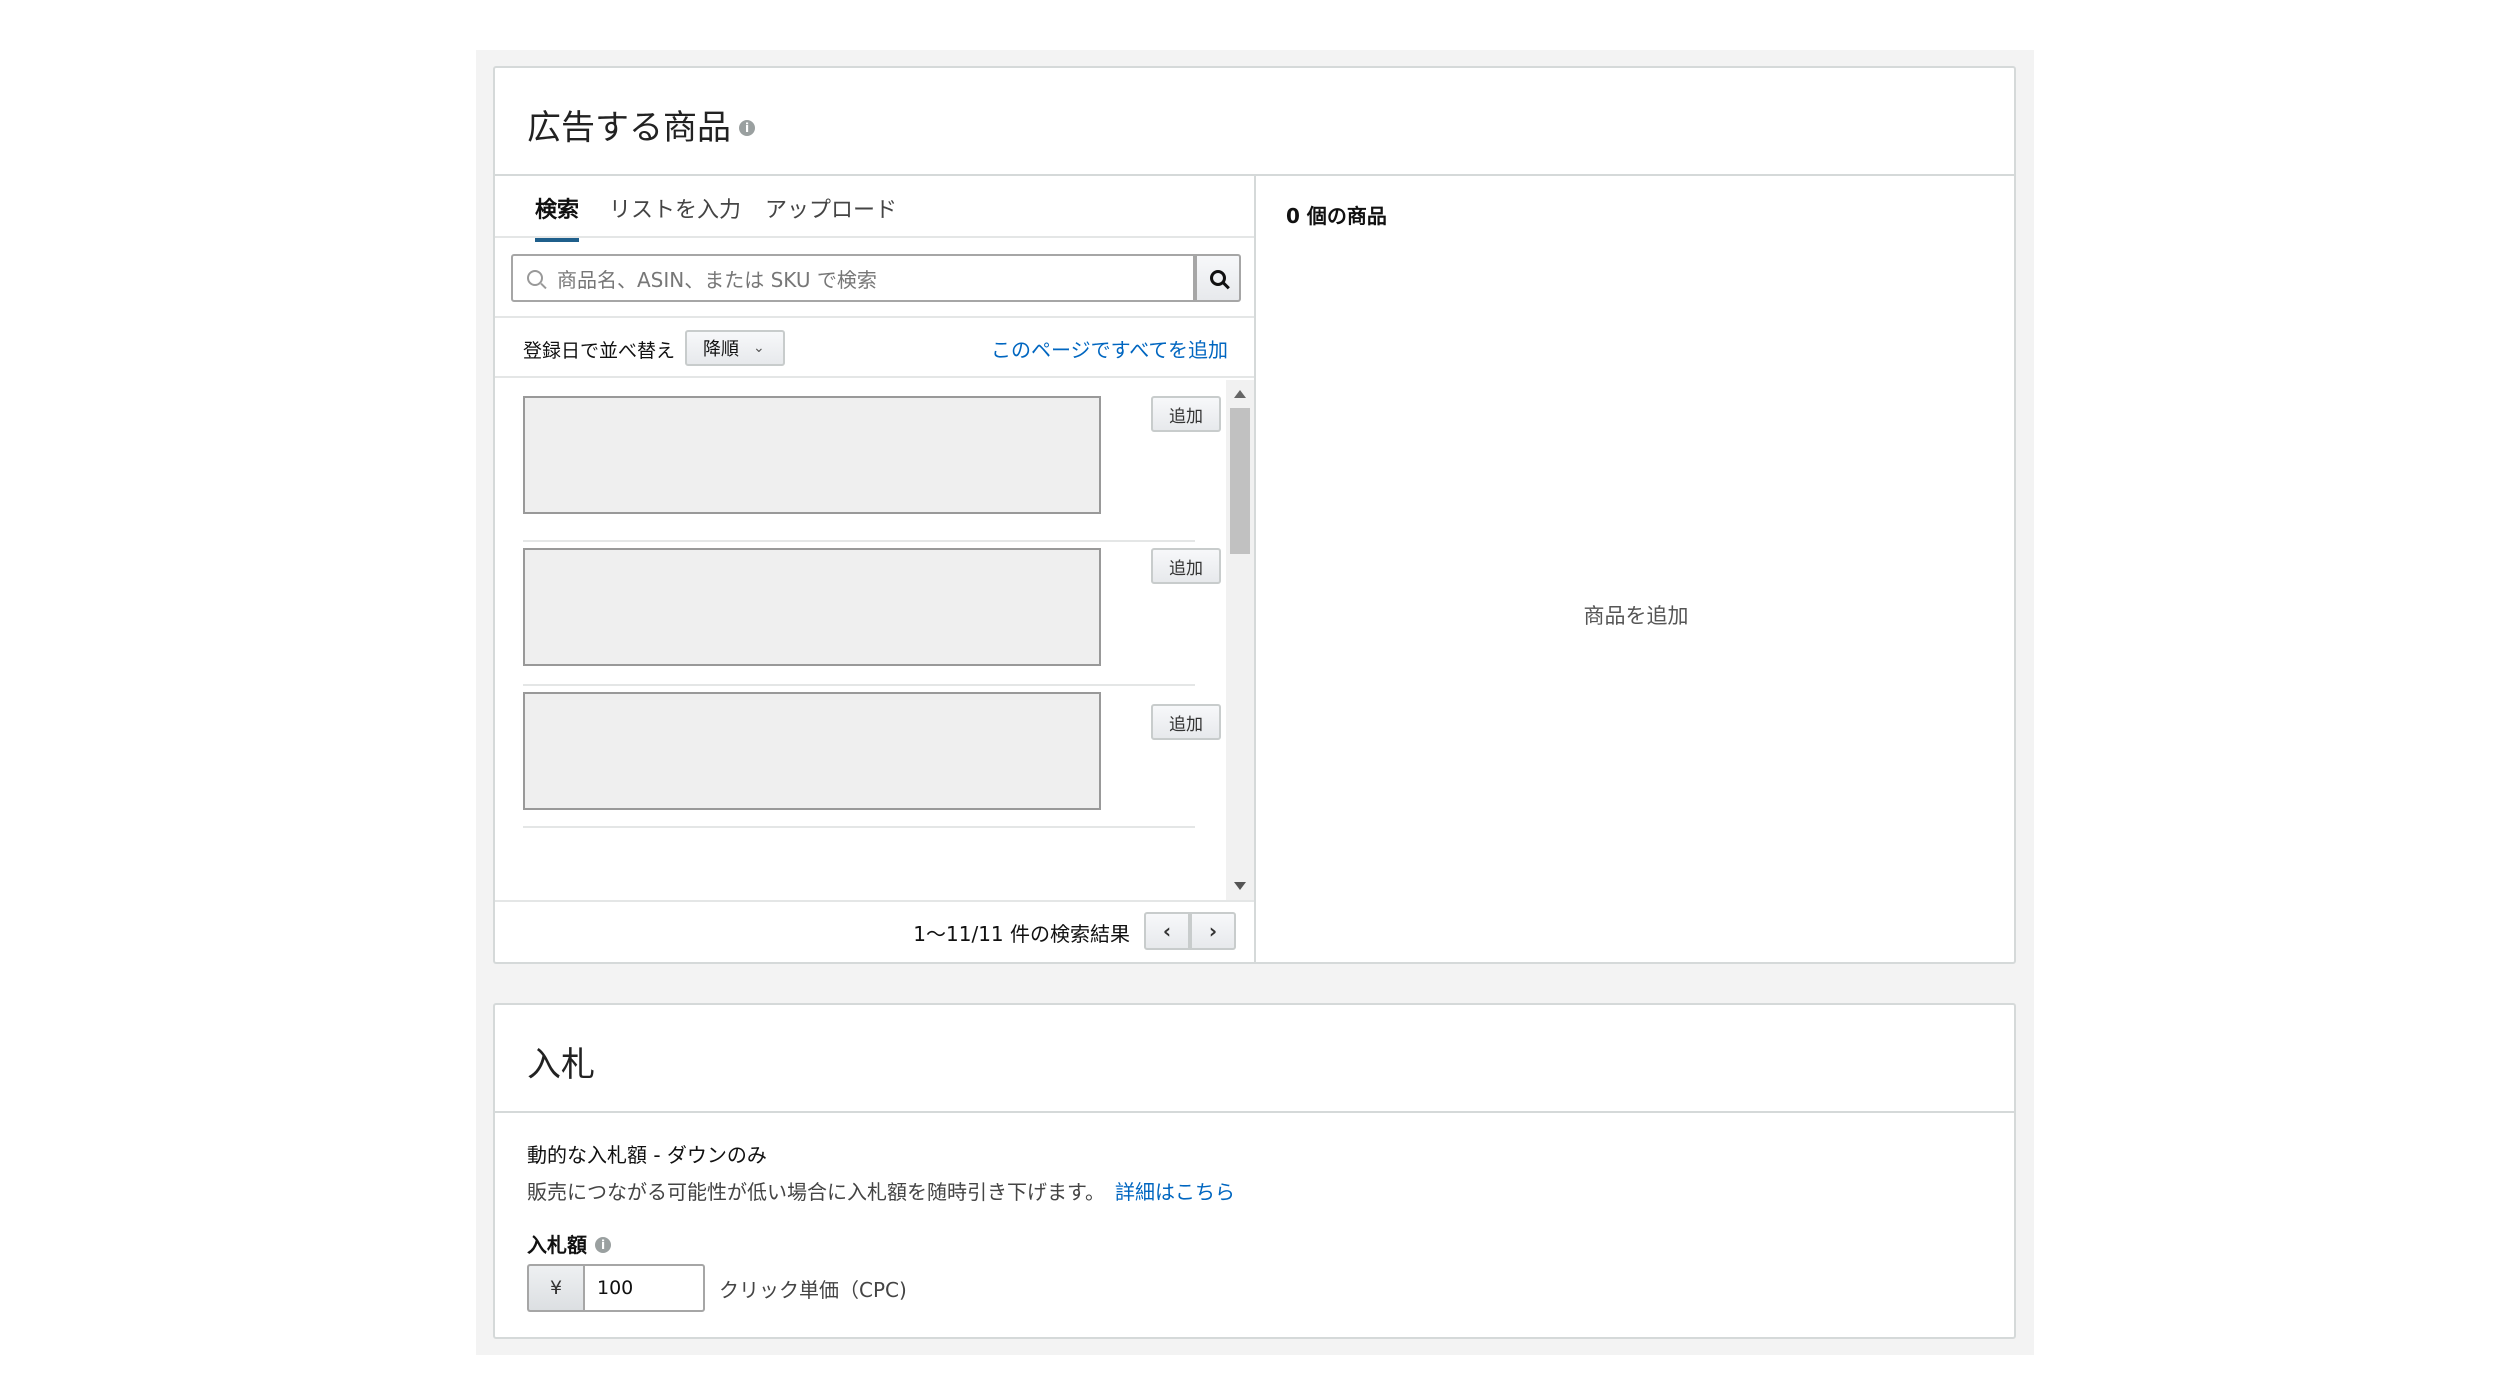 The width and height of the screenshot is (2499, 1400). Describe the element at coordinates (1254, 122) in the screenshot. I see `products-card-header: 広告する商品 i` at that location.